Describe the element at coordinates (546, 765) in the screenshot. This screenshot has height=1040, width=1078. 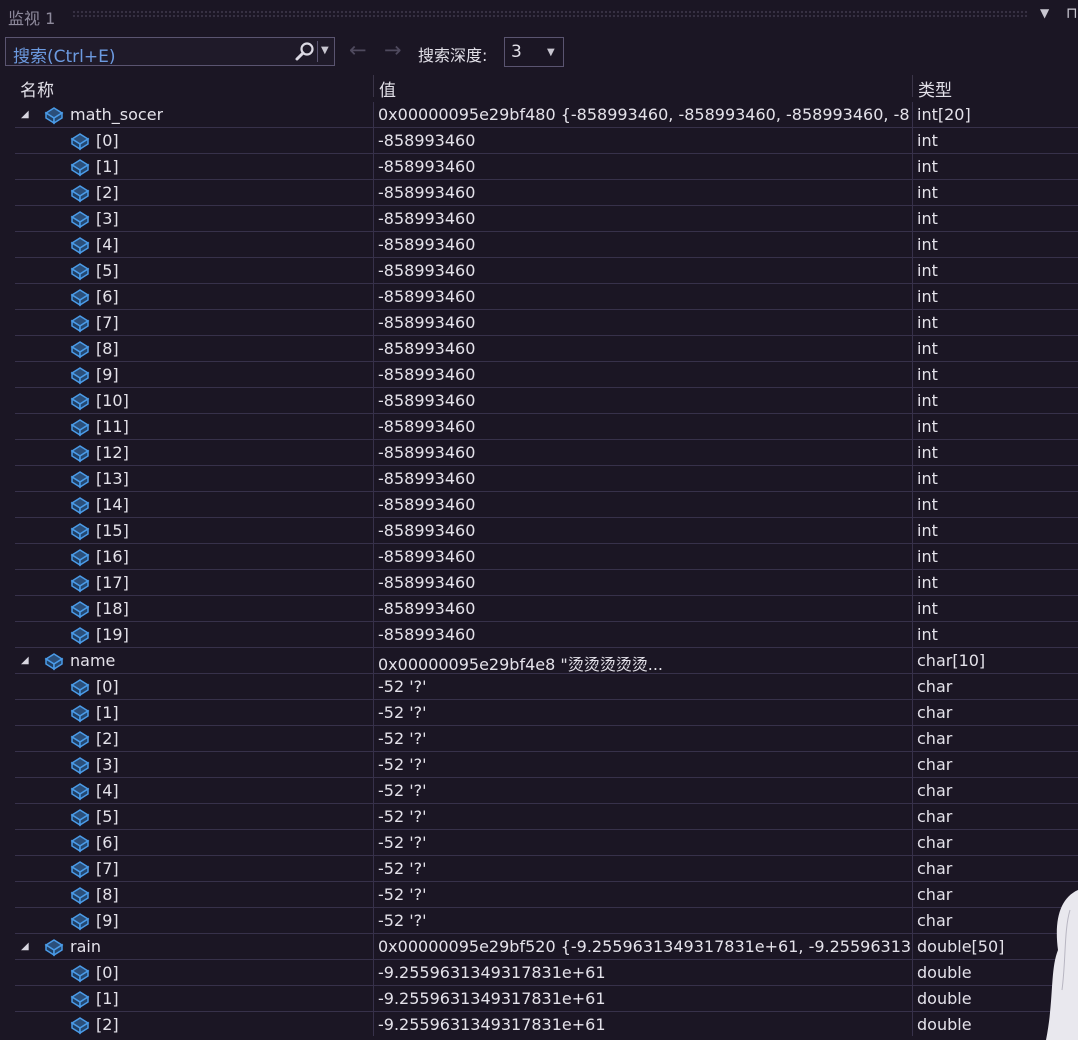
I see `watch-row-element: [3] -52 '?' char` at that location.